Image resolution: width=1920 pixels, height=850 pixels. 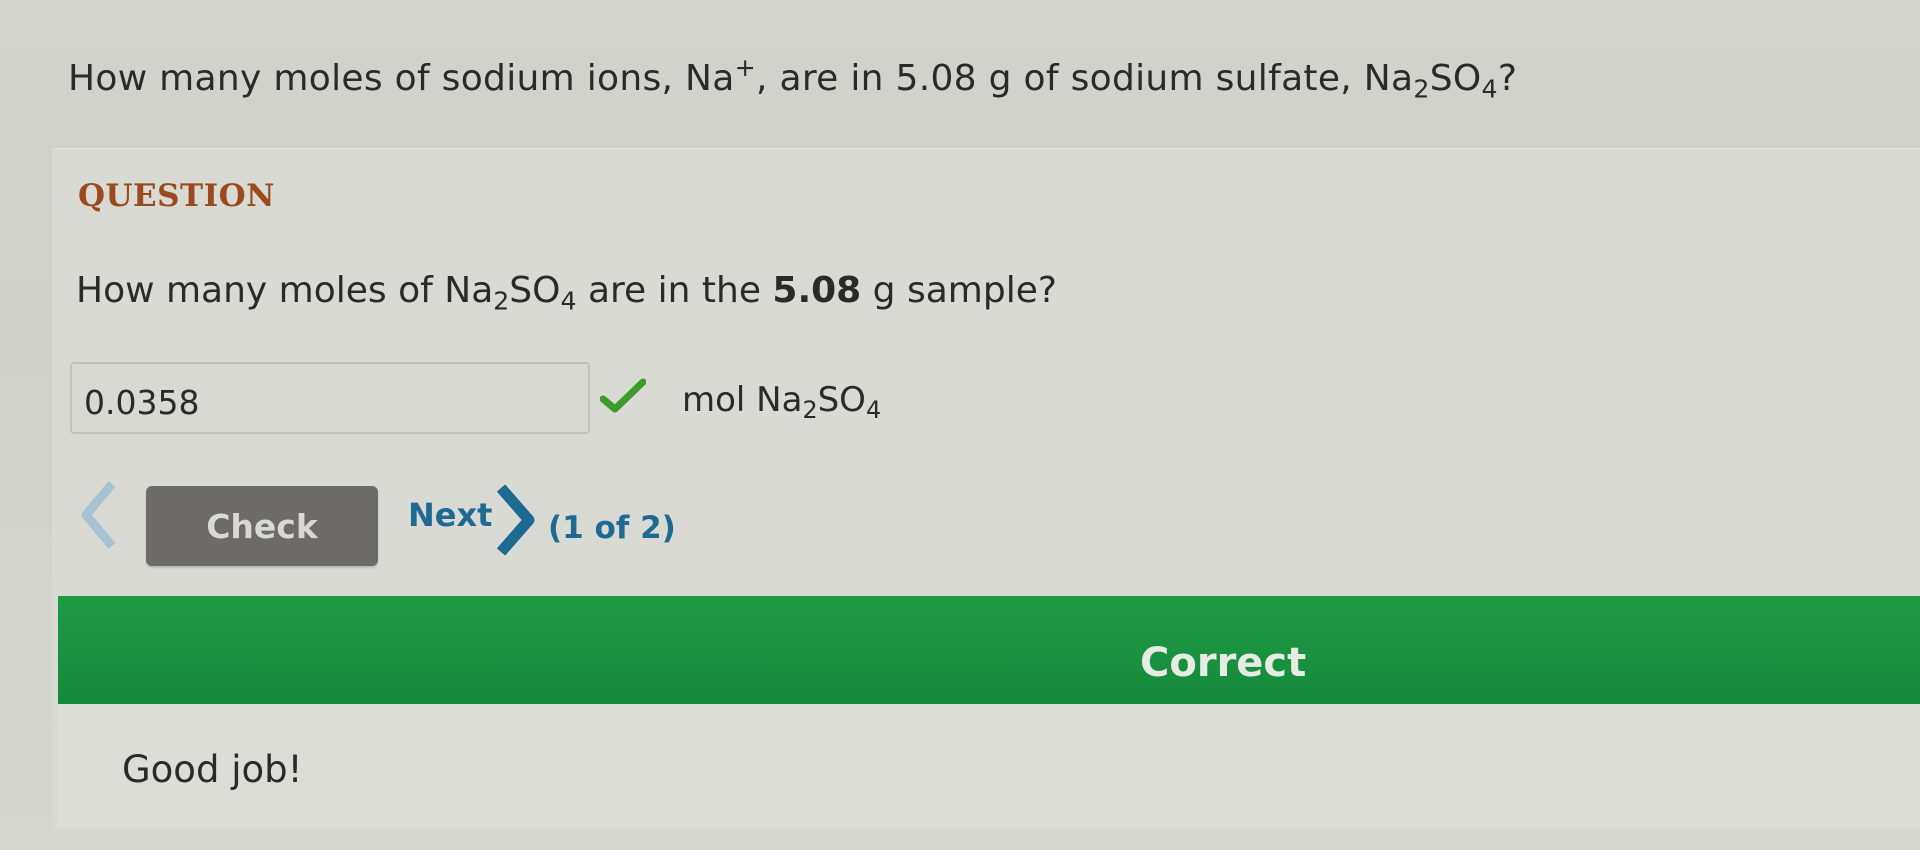 I want to click on chevron-left-icon, so click(x=99, y=515).